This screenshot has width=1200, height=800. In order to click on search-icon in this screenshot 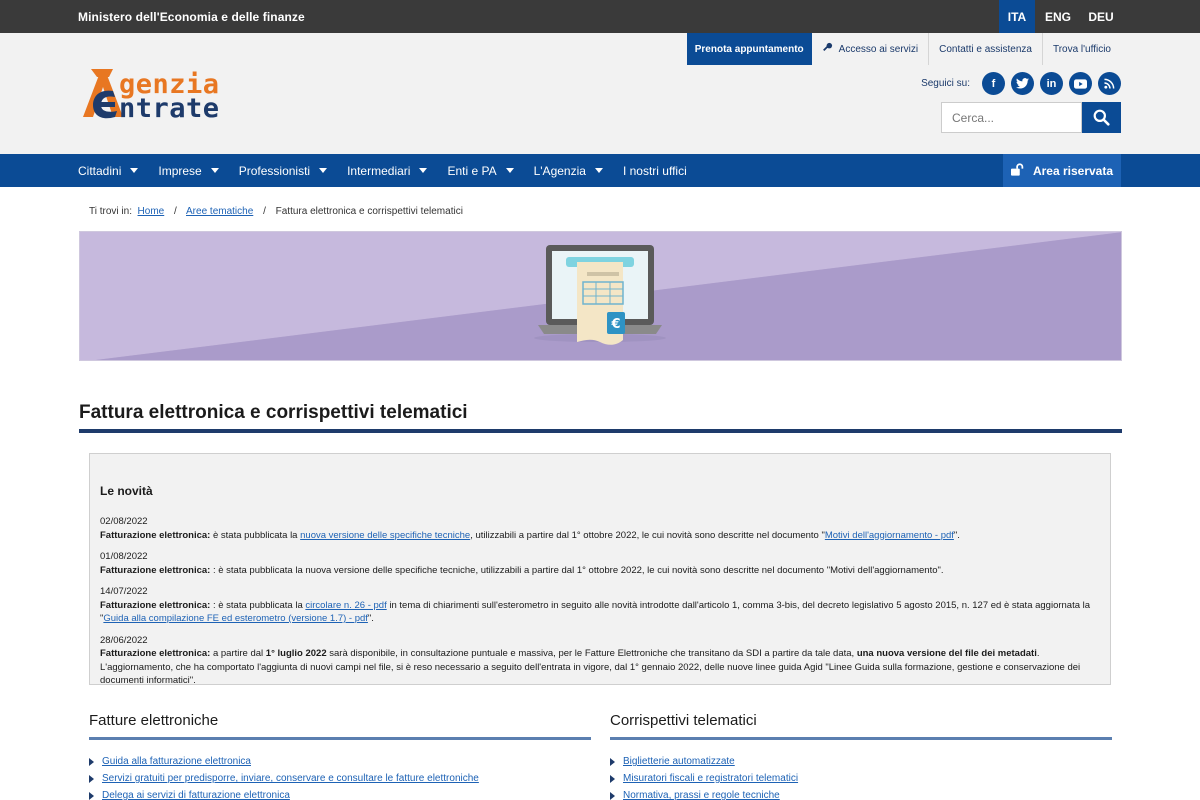, I will do `click(1101, 117)`.